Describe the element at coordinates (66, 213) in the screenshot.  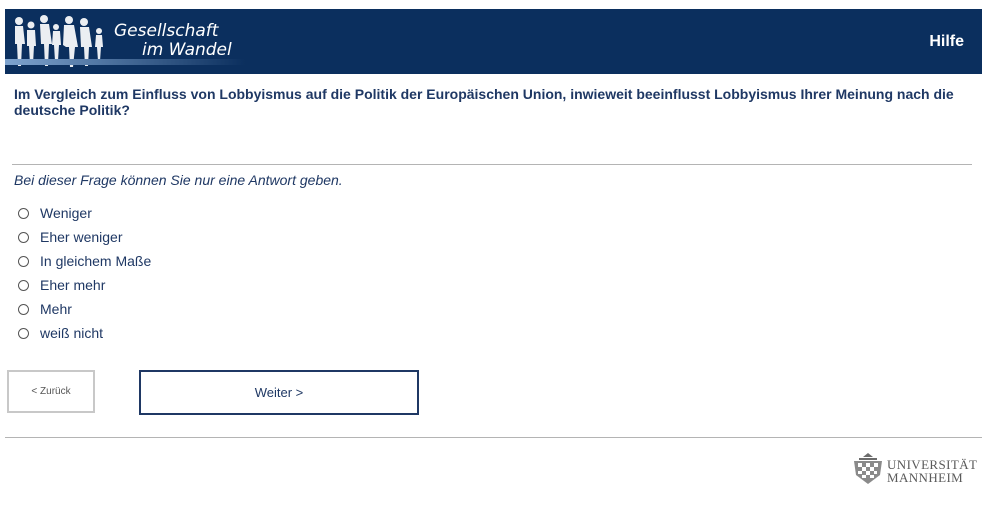
I see `option-label: Weniger` at that location.